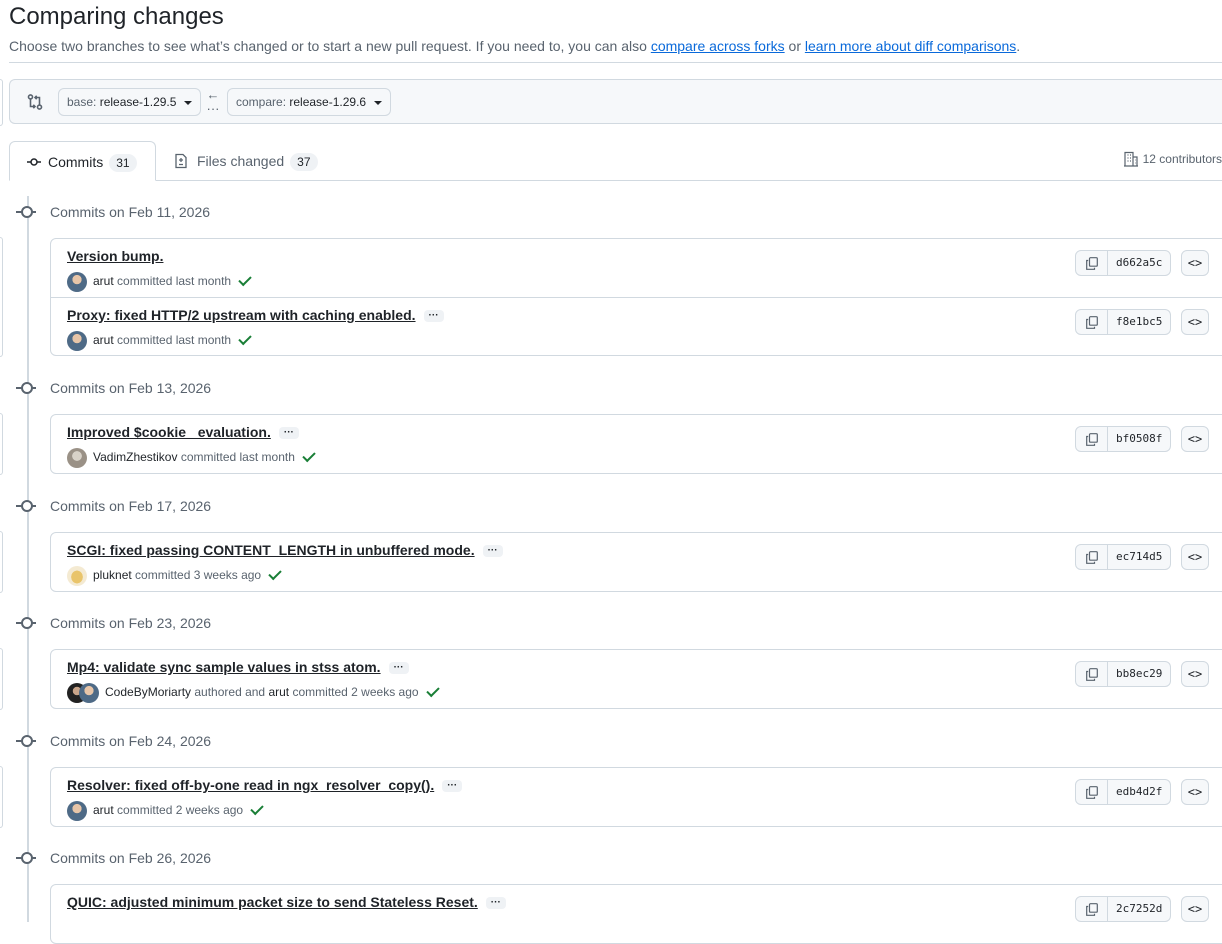 The width and height of the screenshot is (1222, 944). I want to click on contributors-link: 12 contributors, so click(1172, 159).